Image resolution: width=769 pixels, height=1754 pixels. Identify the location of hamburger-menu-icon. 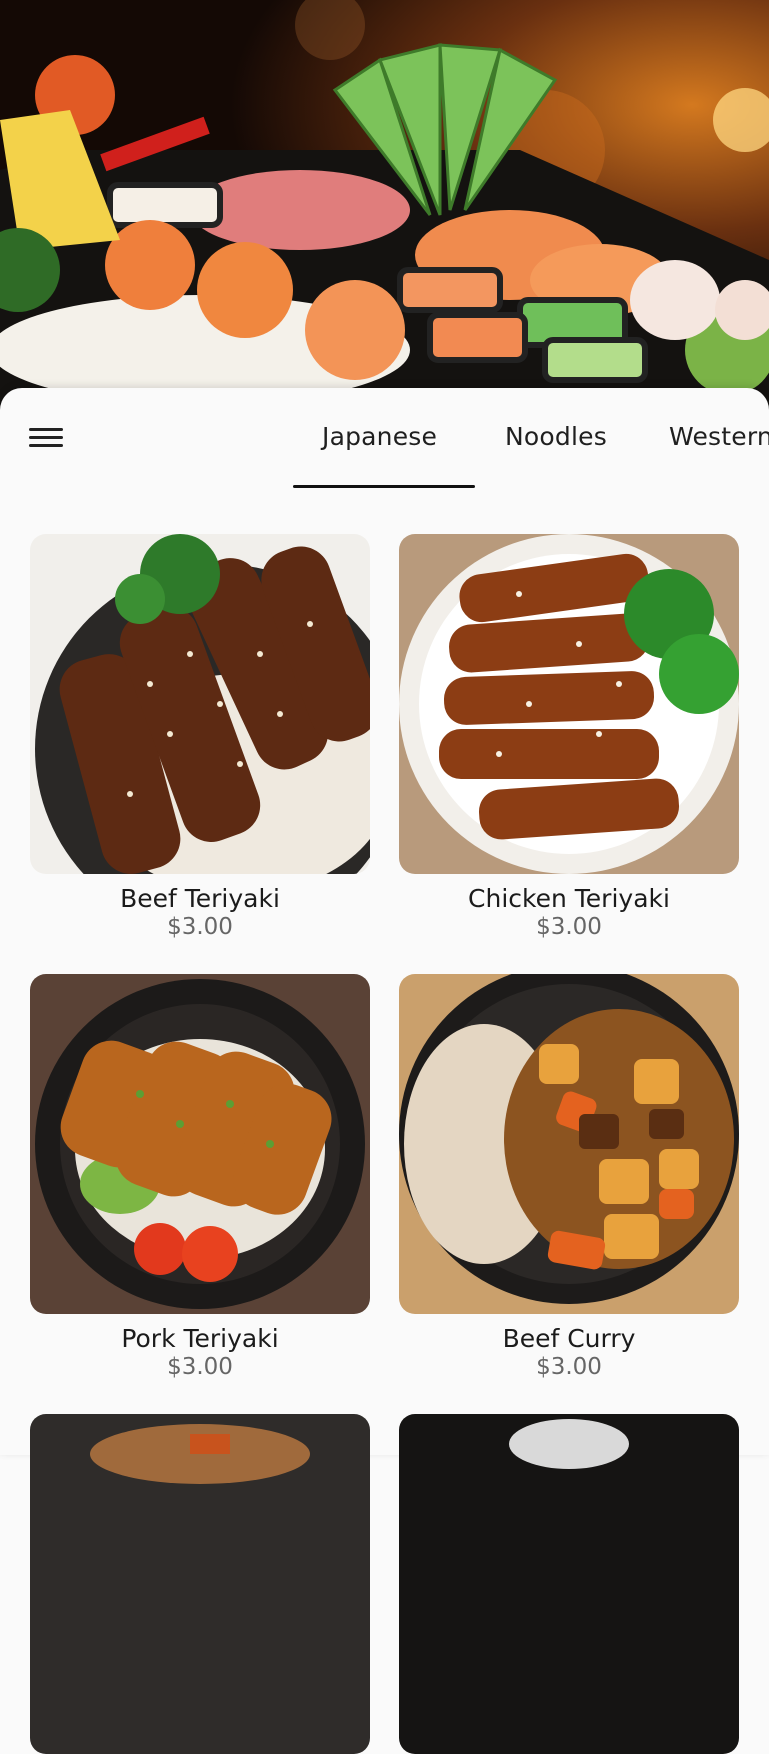
(46, 439).